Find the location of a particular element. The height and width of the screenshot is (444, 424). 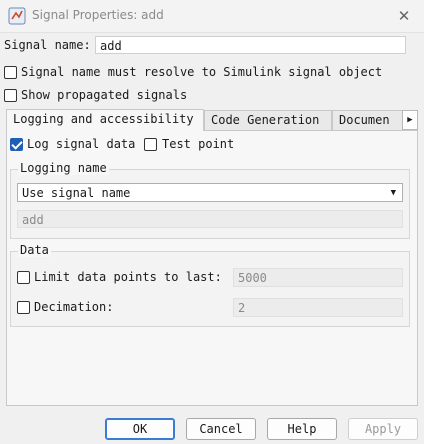

data-group-label: Data is located at coordinates (34, 250).